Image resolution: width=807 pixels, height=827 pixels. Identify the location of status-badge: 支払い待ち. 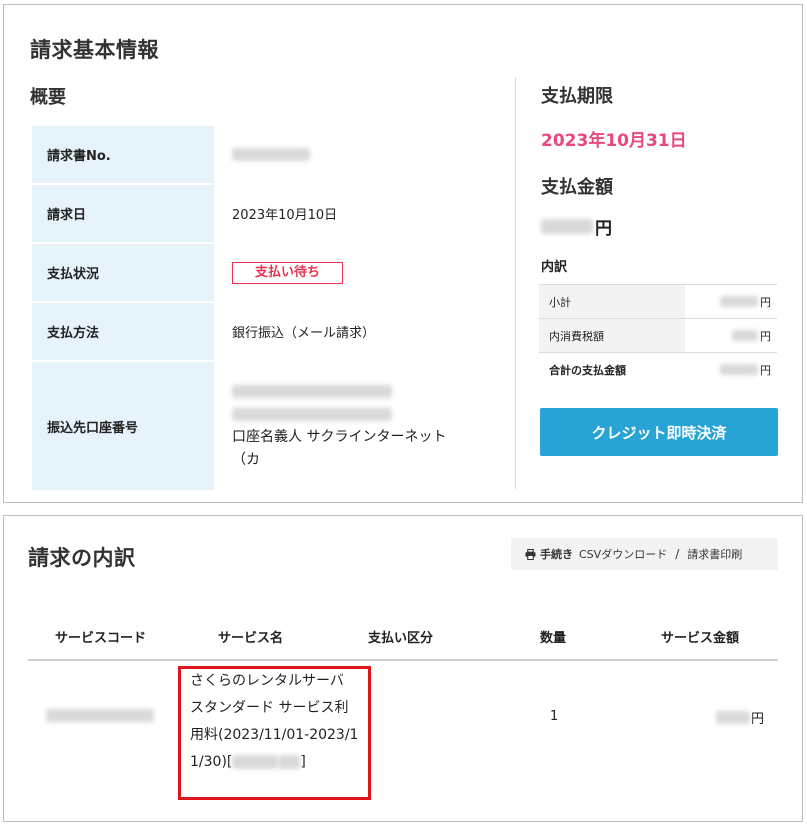
(288, 272).